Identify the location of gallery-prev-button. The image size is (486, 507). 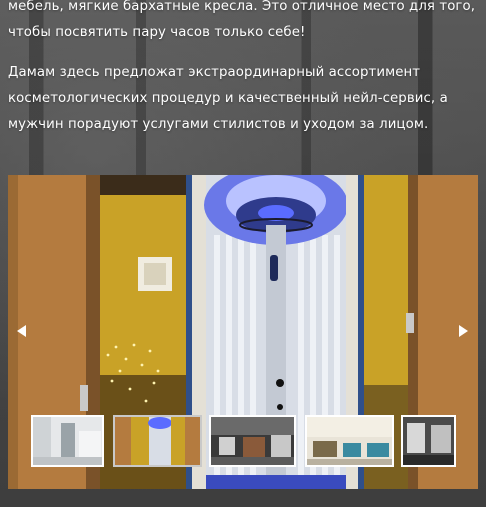
(21, 331).